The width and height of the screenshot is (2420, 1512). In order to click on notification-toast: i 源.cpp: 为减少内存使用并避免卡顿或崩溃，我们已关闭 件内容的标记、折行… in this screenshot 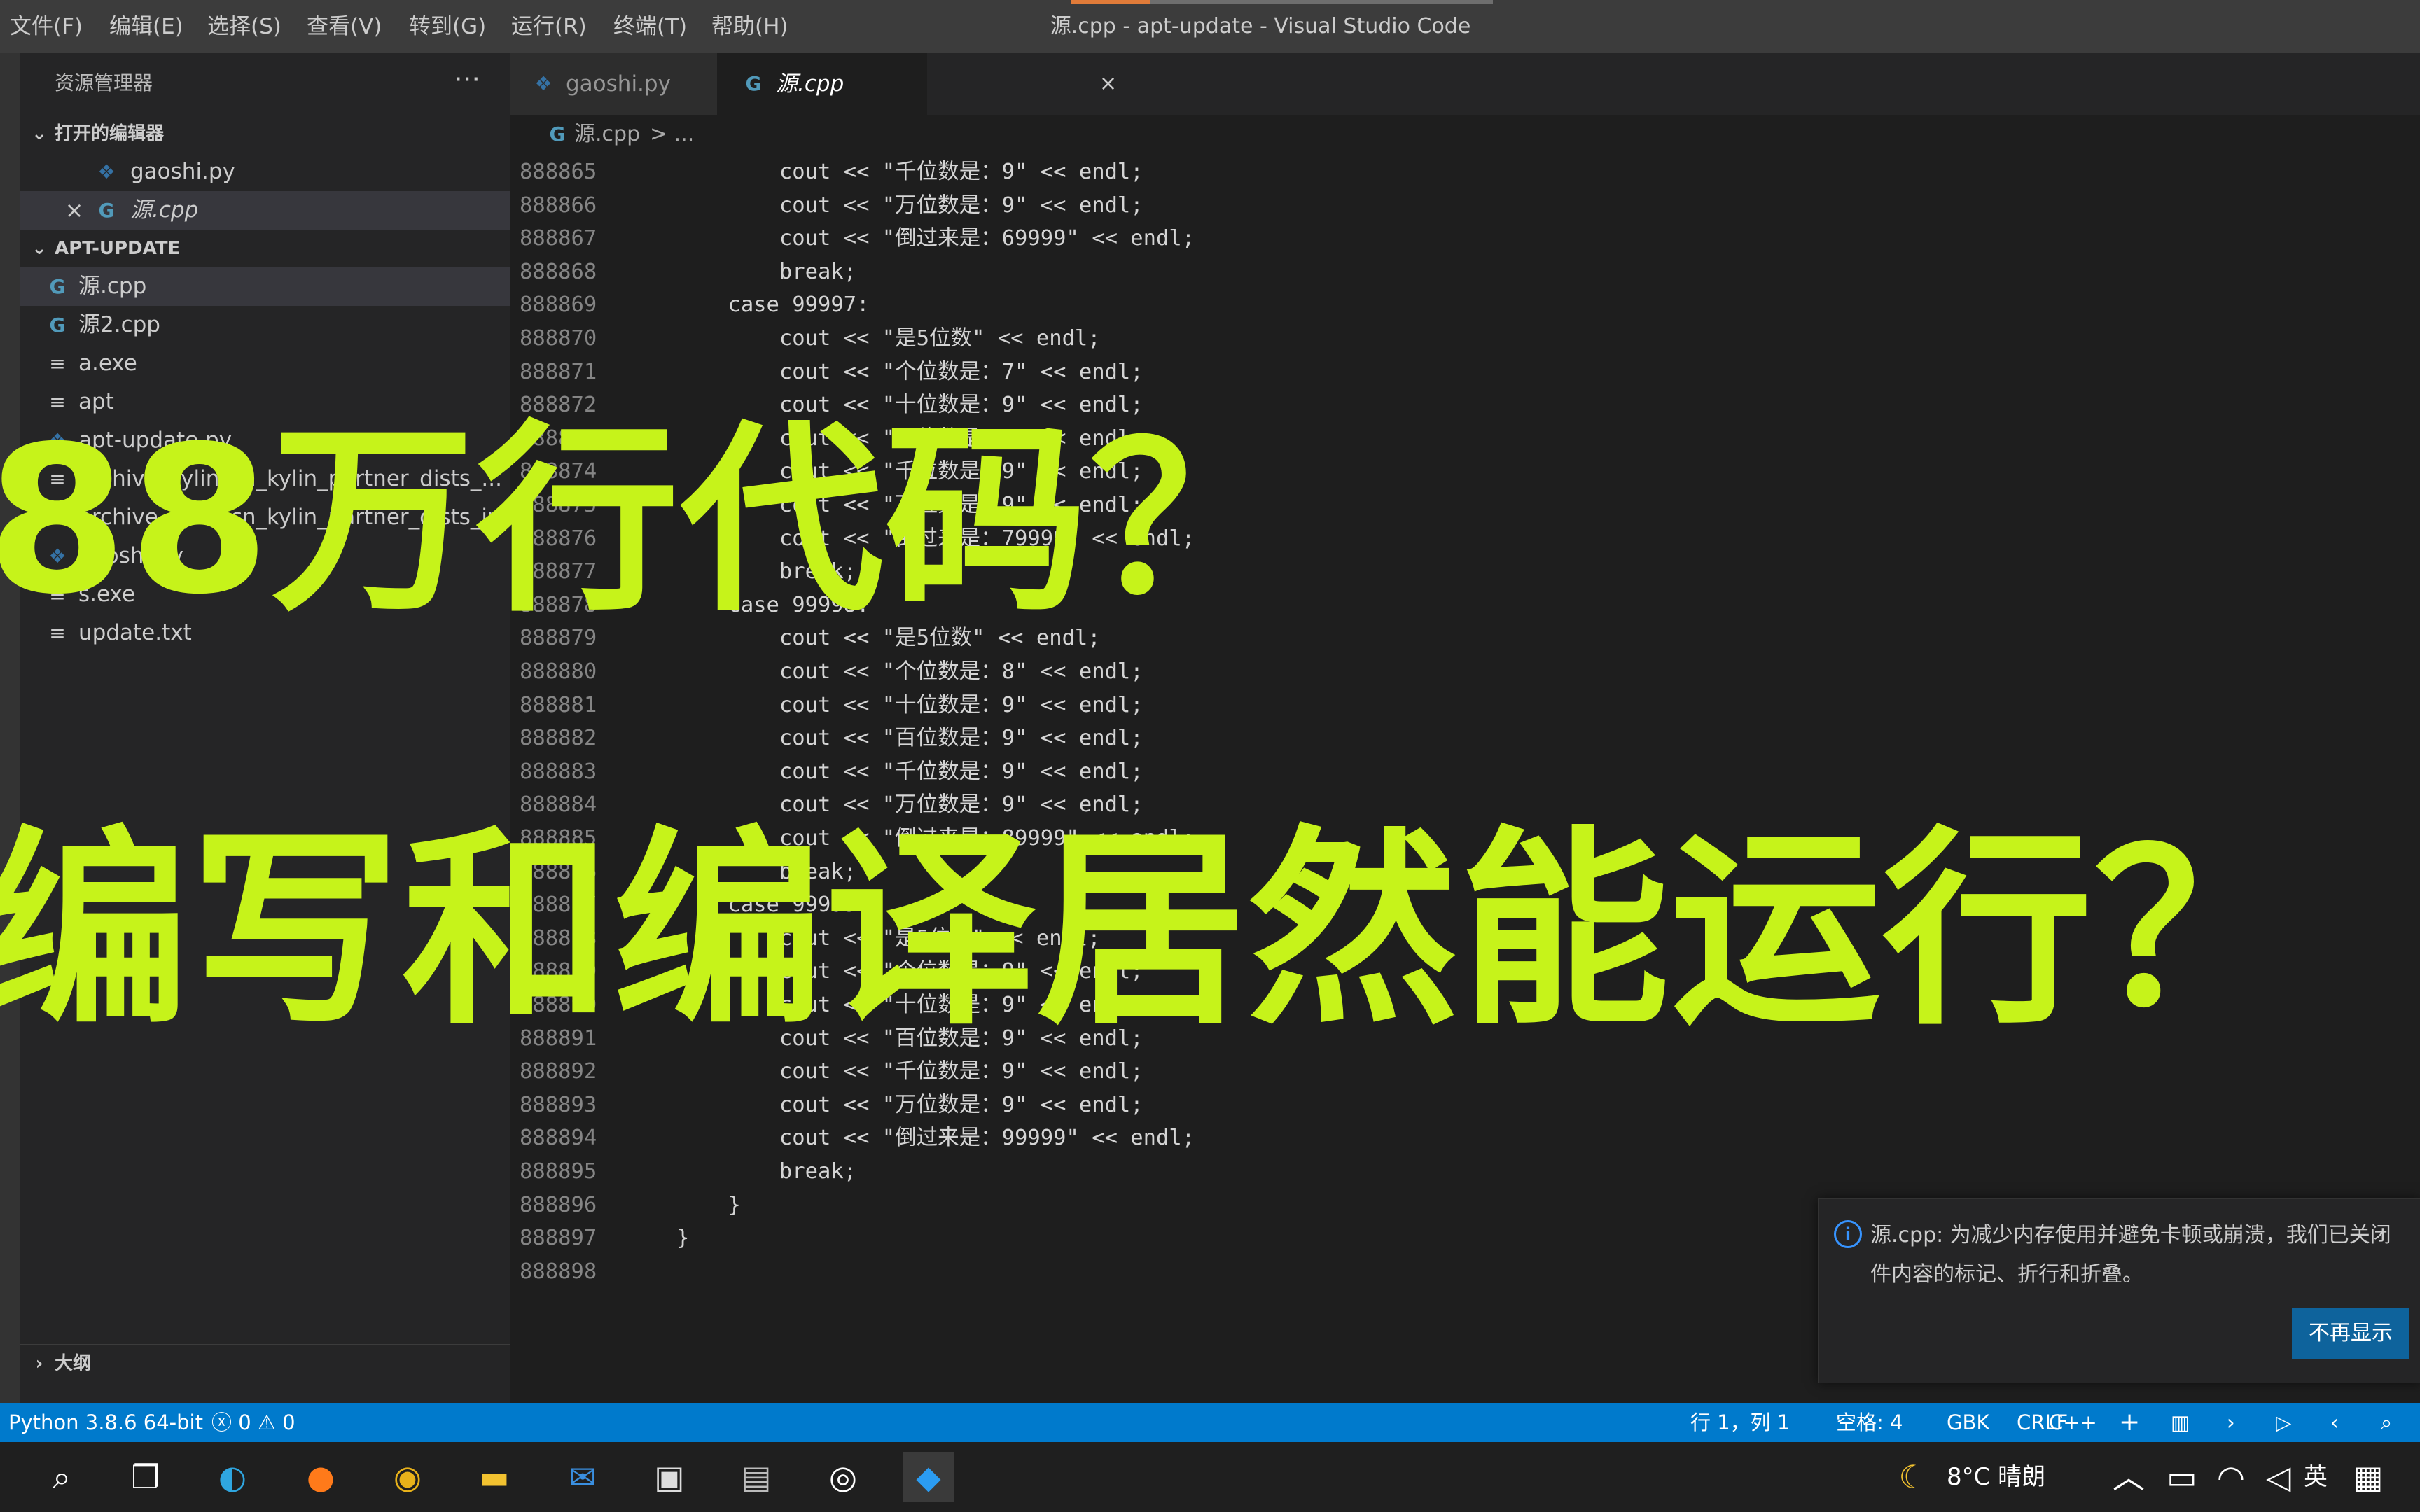, I will do `click(2119, 1290)`.